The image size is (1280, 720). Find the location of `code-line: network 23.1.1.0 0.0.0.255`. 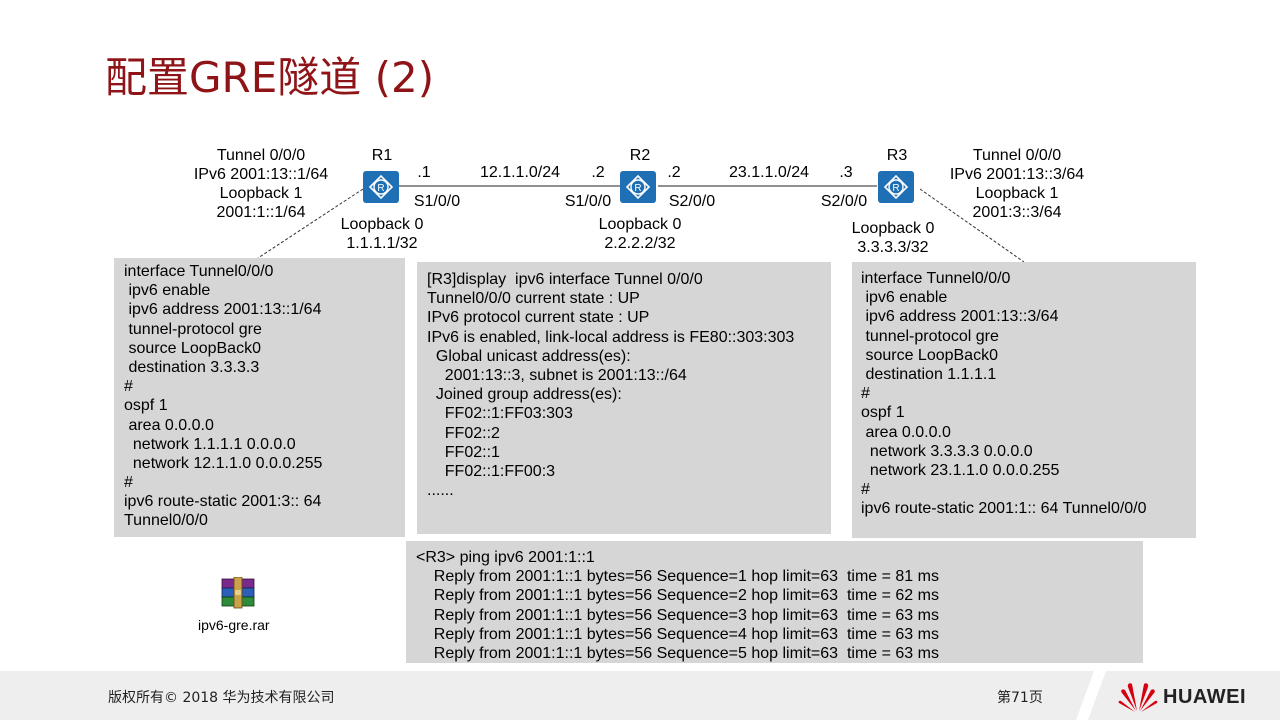

code-line: network 23.1.1.0 0.0.0.255 is located at coordinates (960, 470).